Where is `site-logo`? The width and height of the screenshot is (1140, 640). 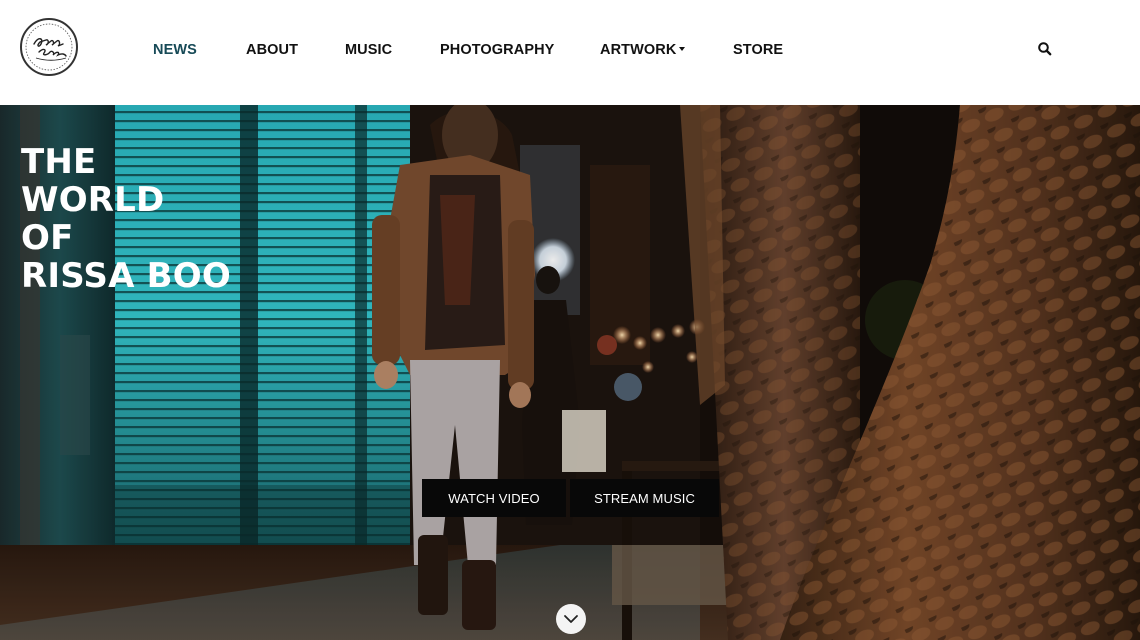
site-logo is located at coordinates (49, 47).